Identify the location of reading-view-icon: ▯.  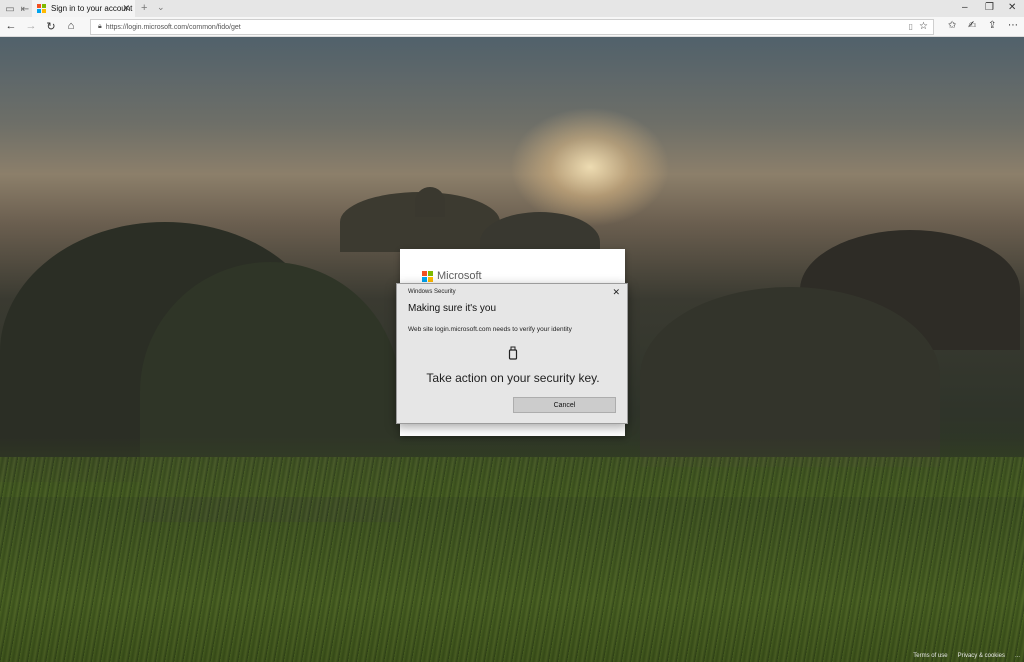
(911, 26).